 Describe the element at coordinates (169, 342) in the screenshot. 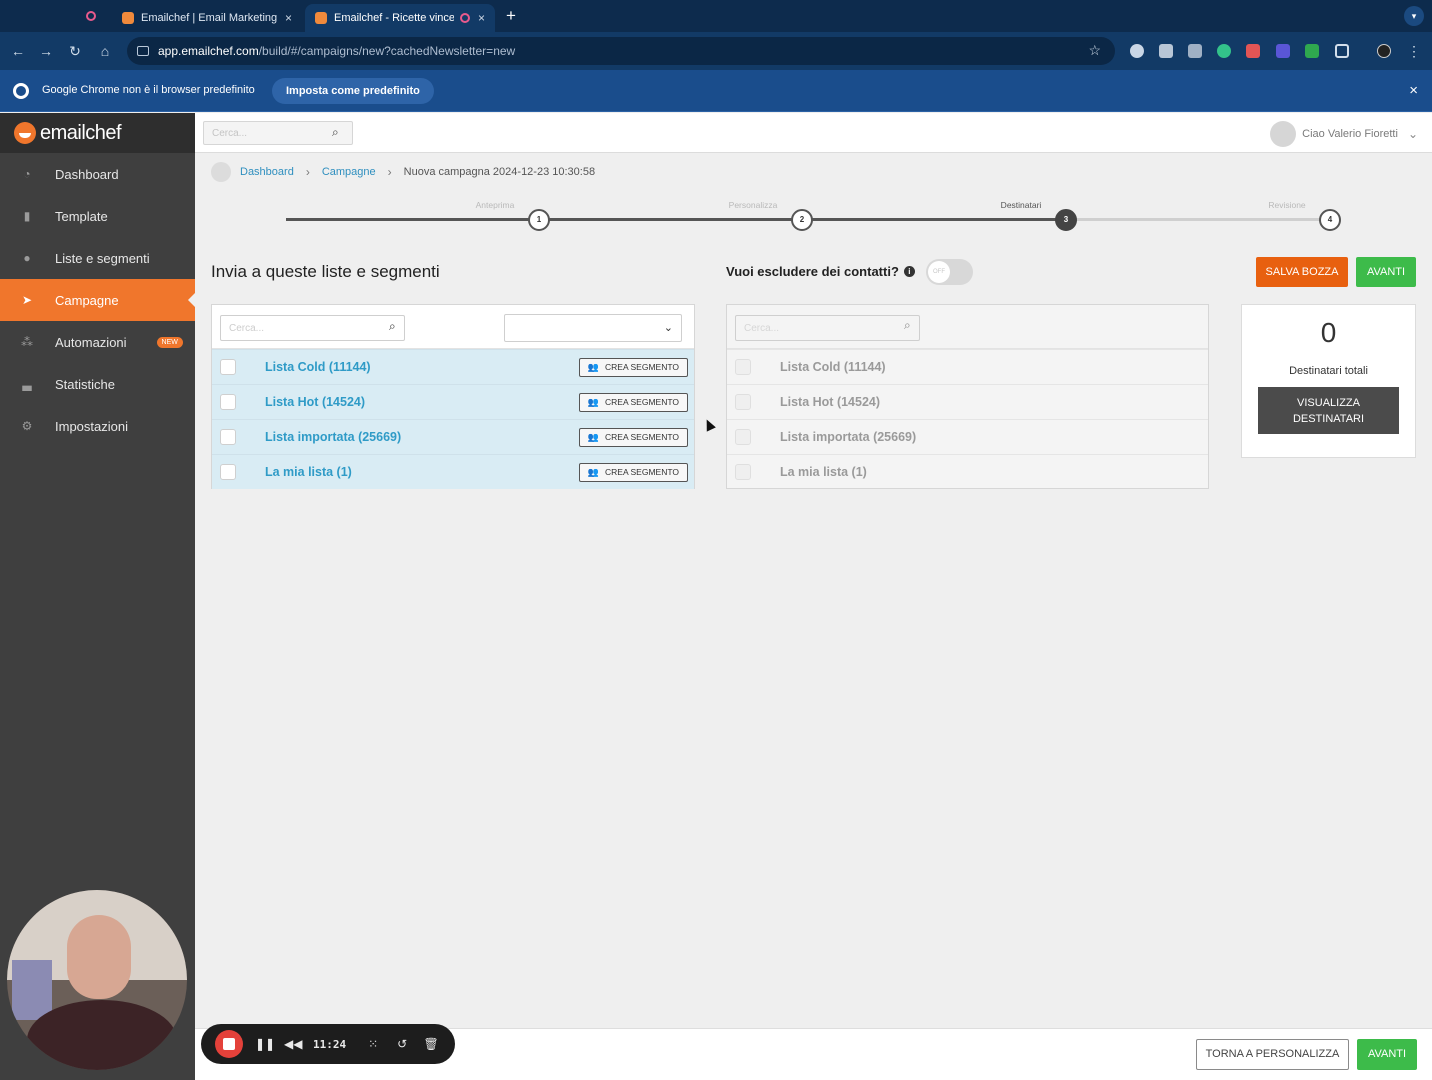

I see `new-badge: NEW` at that location.